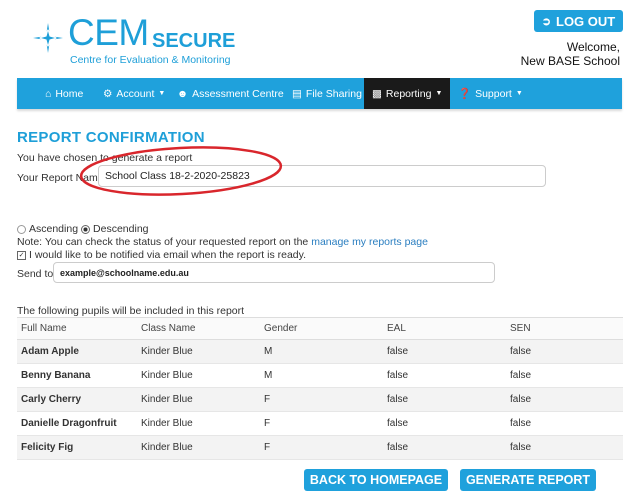 The image size is (630, 491). What do you see at coordinates (238, 93) in the screenshot?
I see `nav-assessment-label: Assessment Centre` at bounding box center [238, 93].